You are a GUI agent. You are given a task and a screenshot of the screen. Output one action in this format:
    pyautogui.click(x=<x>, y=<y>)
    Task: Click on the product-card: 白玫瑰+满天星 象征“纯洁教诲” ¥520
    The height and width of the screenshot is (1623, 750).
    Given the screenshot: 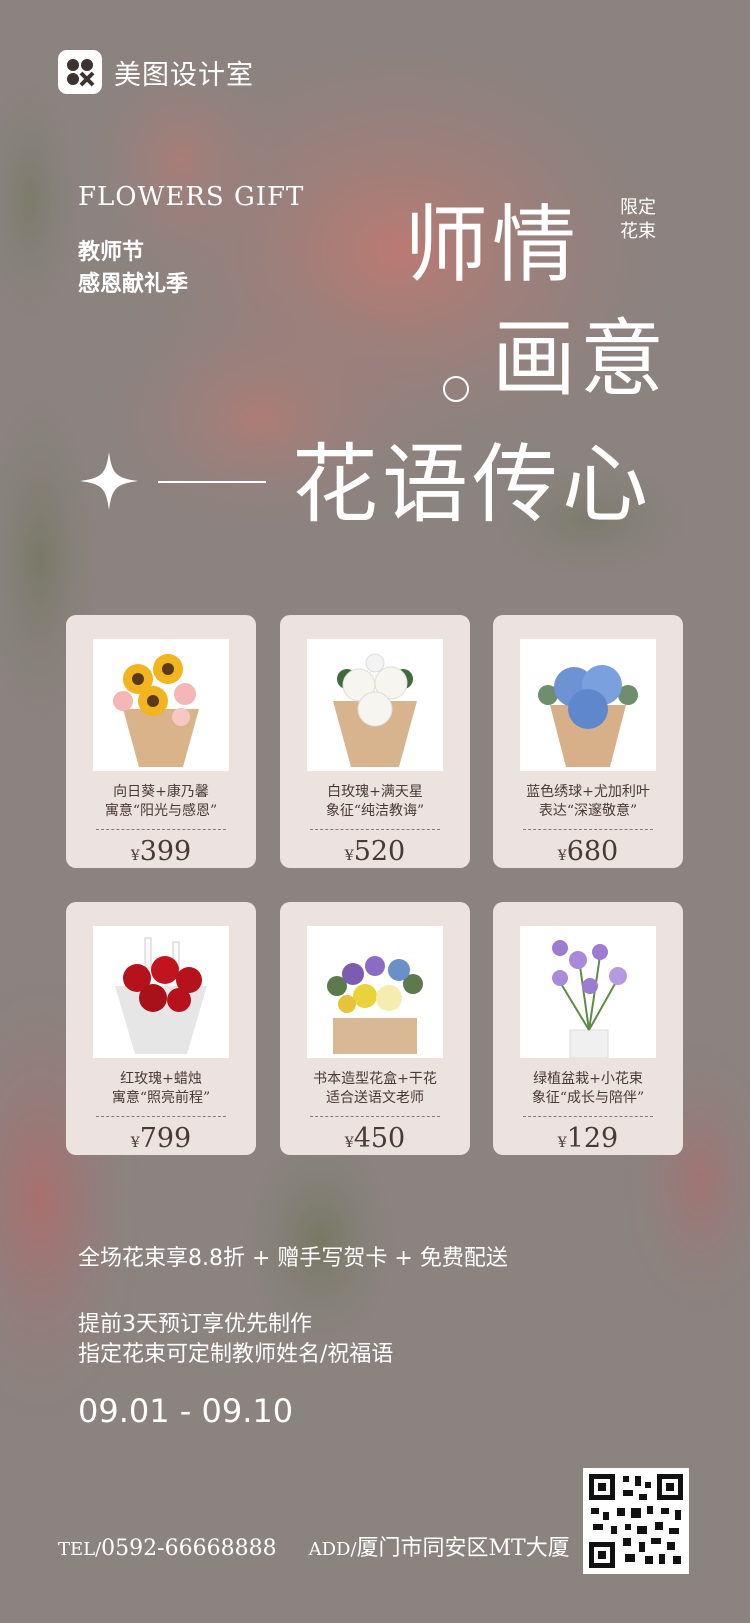 What is the action you would take?
    pyautogui.click(x=375, y=741)
    